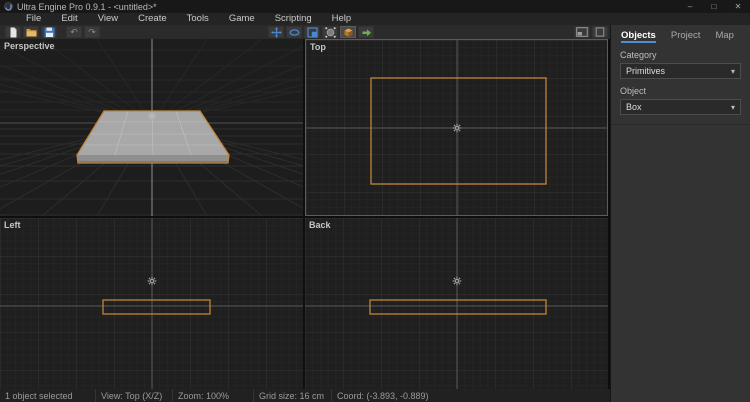 The width and height of the screenshot is (750, 402). I want to click on category-value: Primitives, so click(646, 71).